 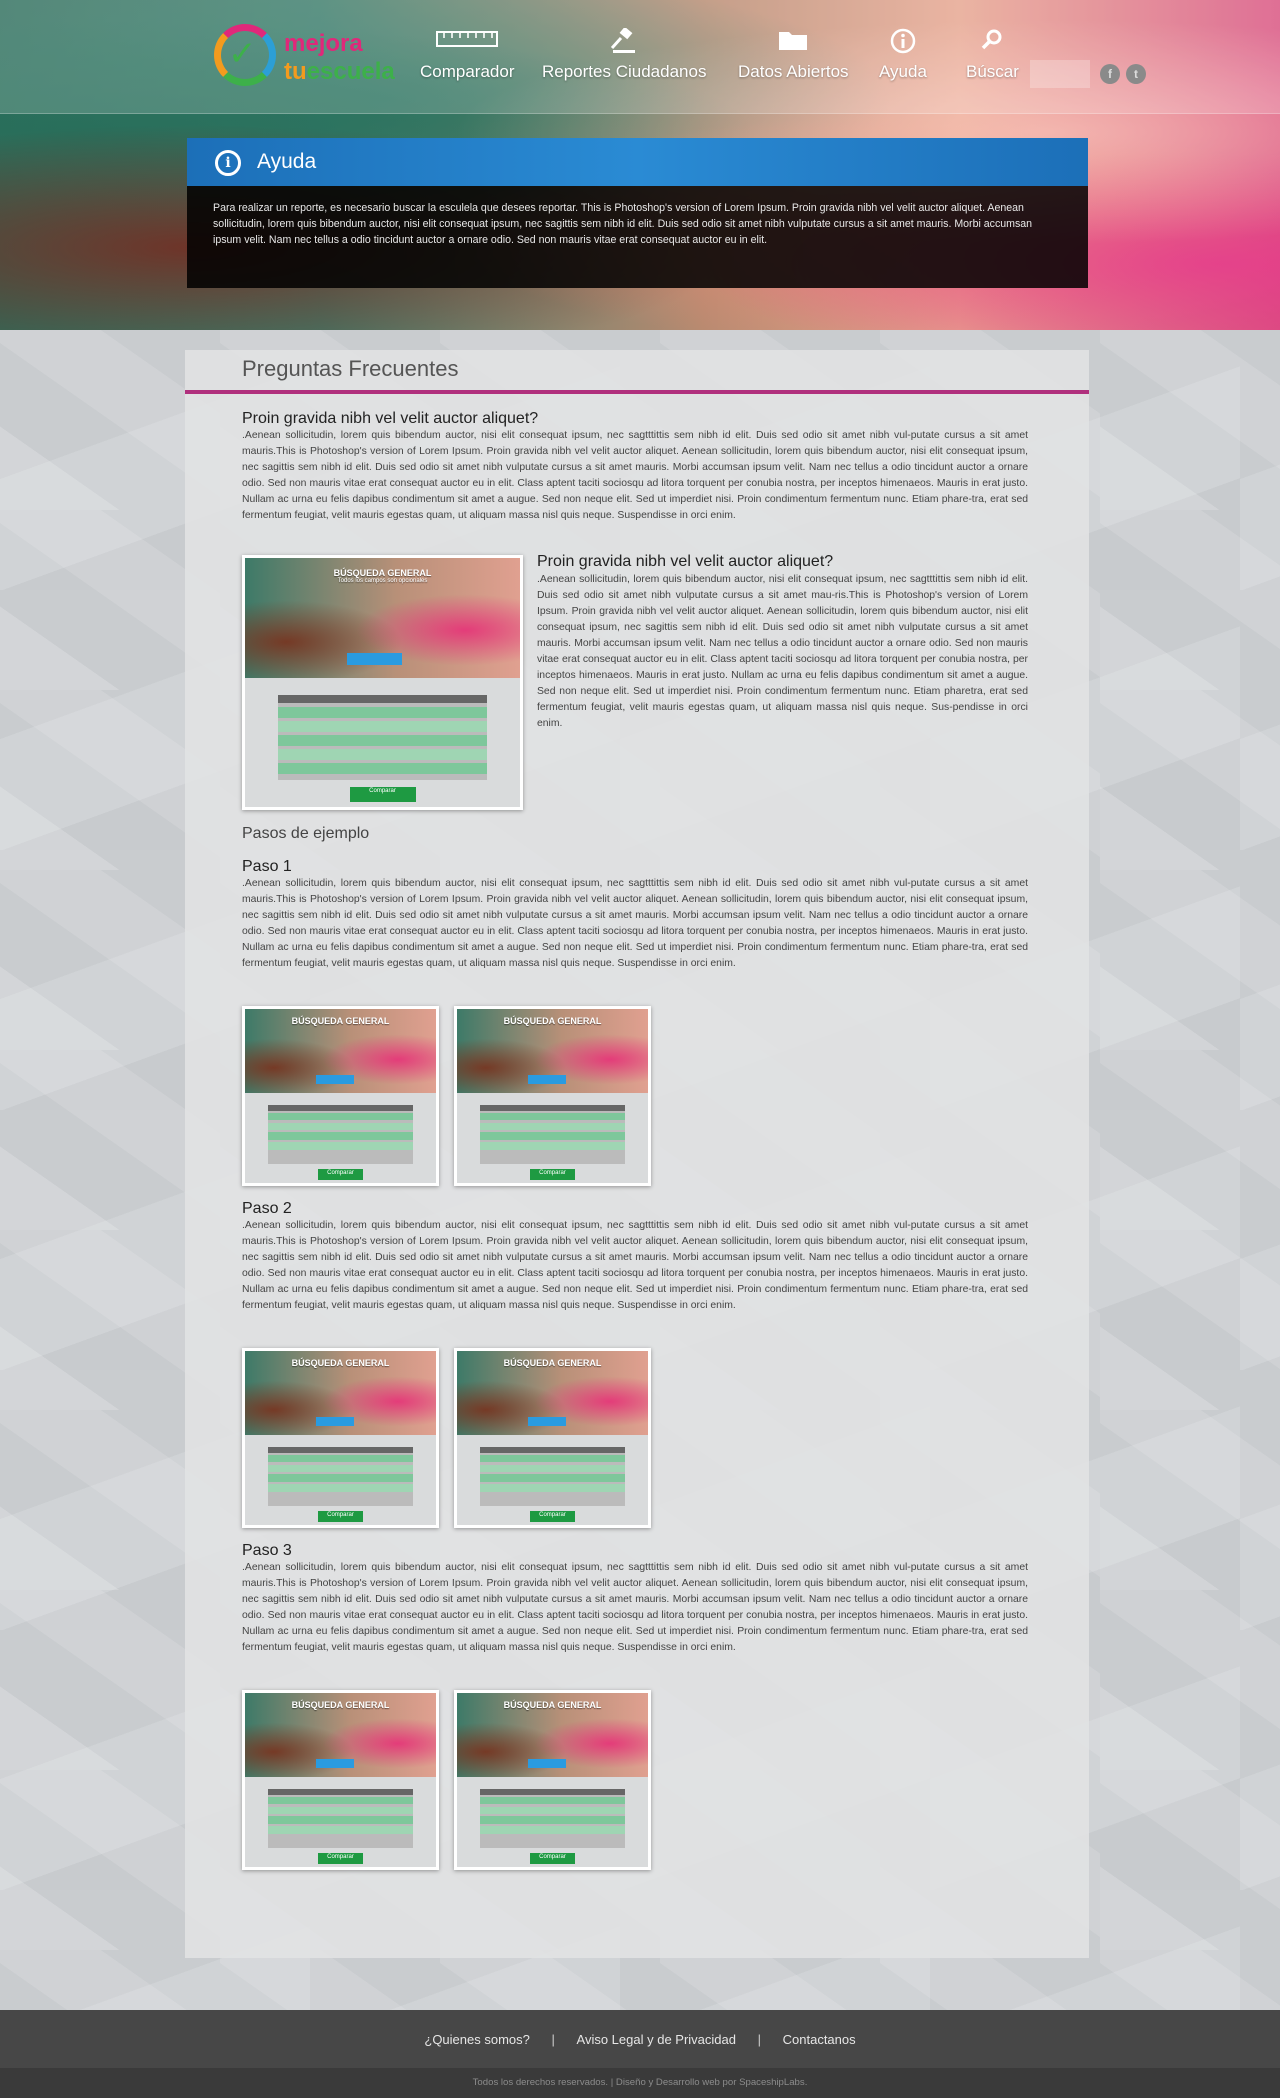 I want to click on preview-compare-button: Comparar, so click(x=382, y=795).